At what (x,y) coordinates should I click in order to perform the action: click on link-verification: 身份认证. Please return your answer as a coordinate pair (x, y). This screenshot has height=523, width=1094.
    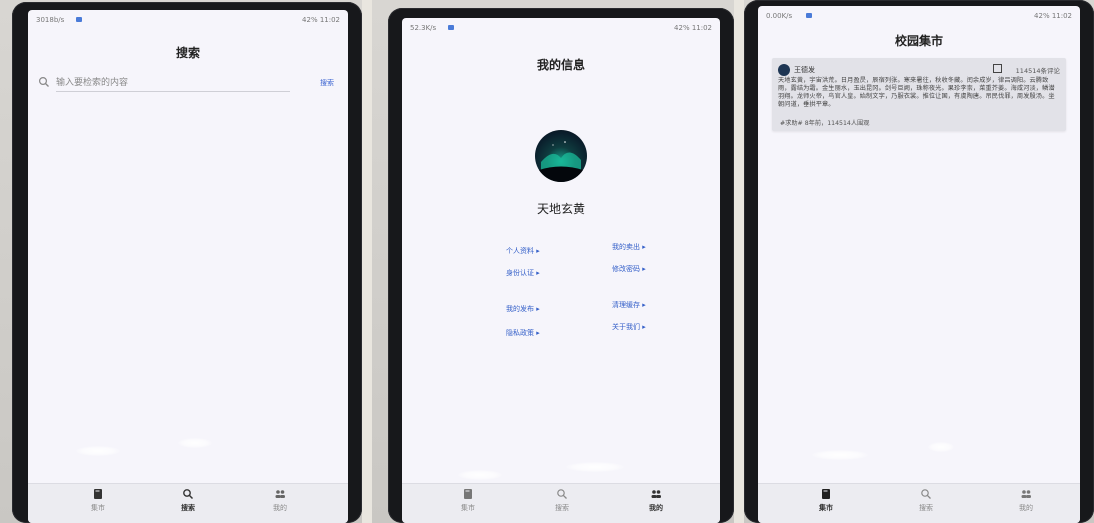
    Looking at the image, I should click on (523, 273).